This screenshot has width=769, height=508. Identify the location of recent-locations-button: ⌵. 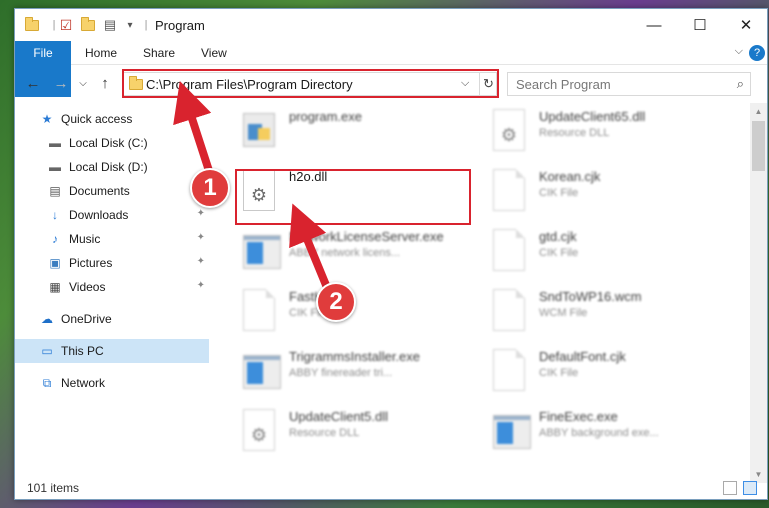
(83, 83).